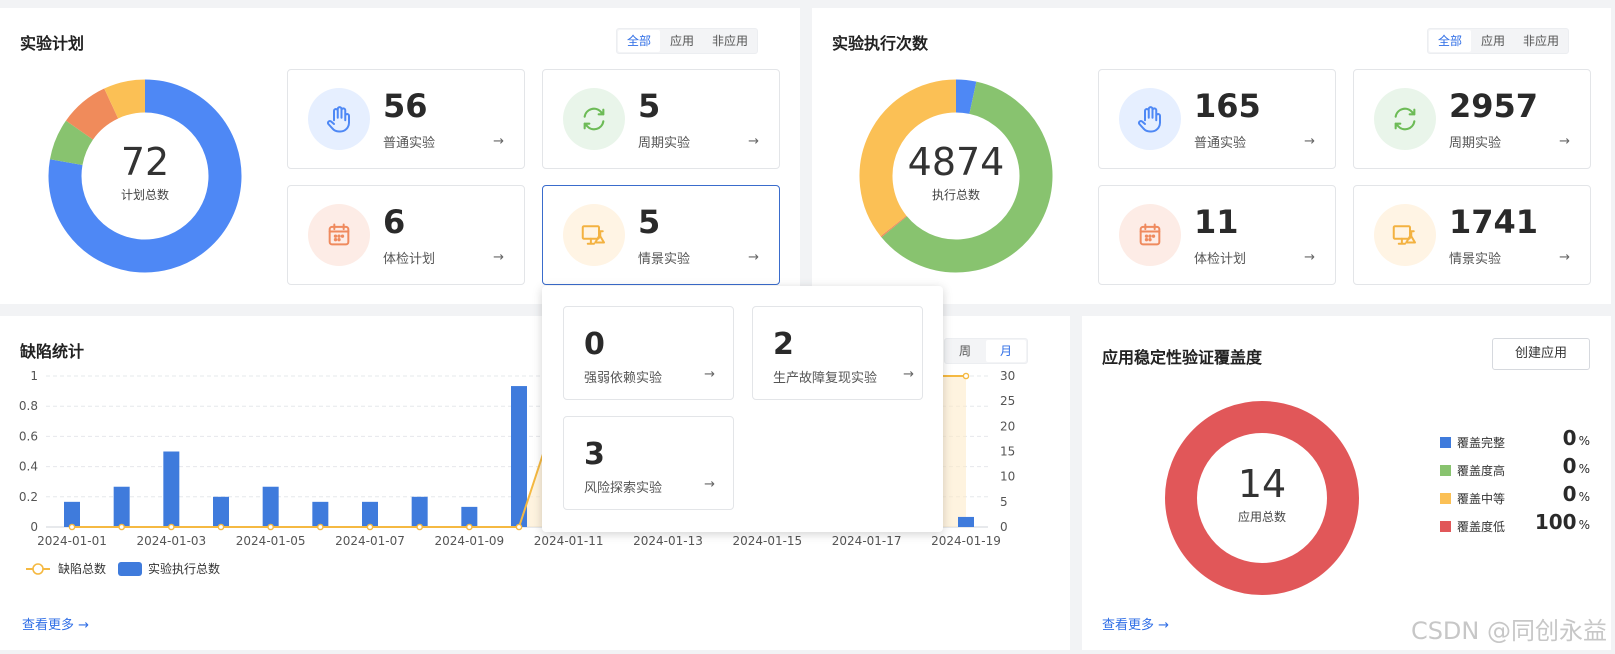 This screenshot has width=1615, height=654. What do you see at coordinates (1481, 527) in the screenshot?
I see `legend-label: 覆盖度低` at bounding box center [1481, 527].